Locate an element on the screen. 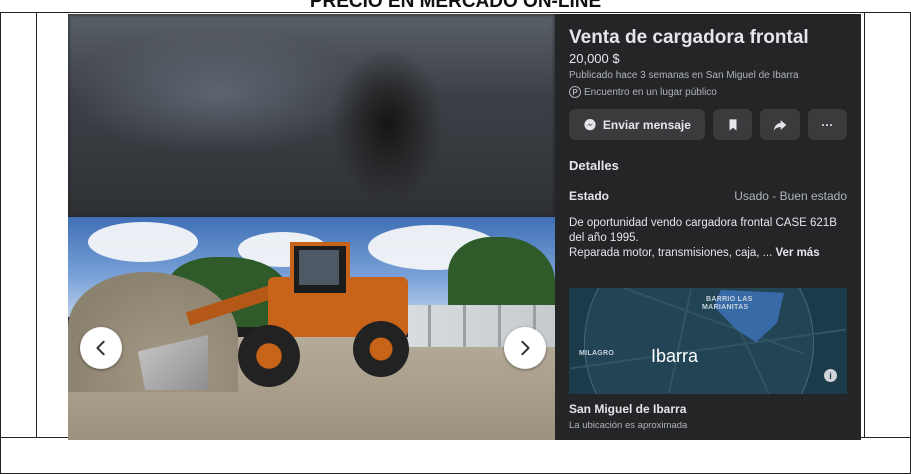 This screenshot has width=911, height=474. listing-price: 20,000 $ is located at coordinates (594, 58).